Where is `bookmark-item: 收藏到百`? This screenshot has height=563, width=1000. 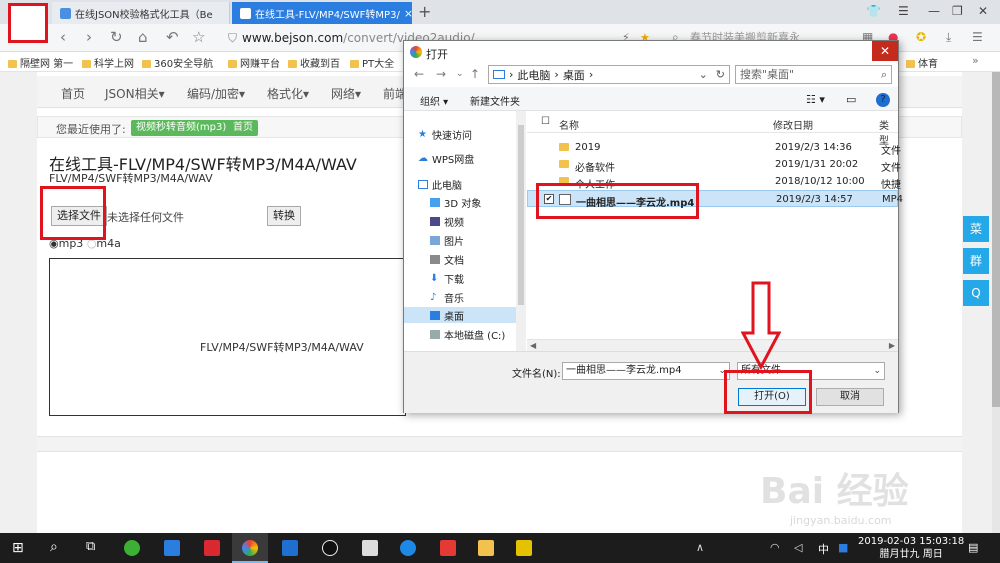
bookmark-item: 收藏到百 is located at coordinates (314, 62).